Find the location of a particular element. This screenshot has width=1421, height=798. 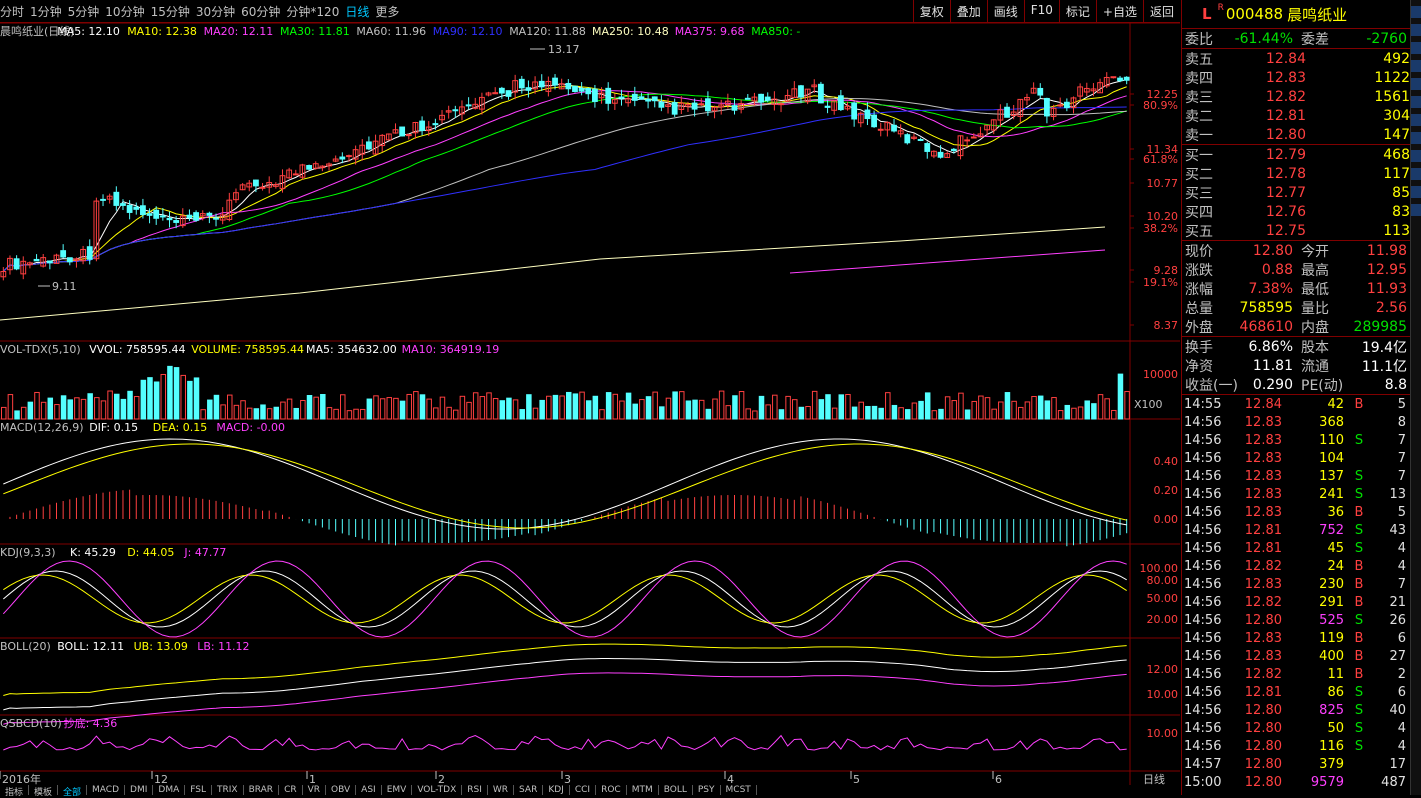

indicator-tab: OBV is located at coordinates (341, 790).